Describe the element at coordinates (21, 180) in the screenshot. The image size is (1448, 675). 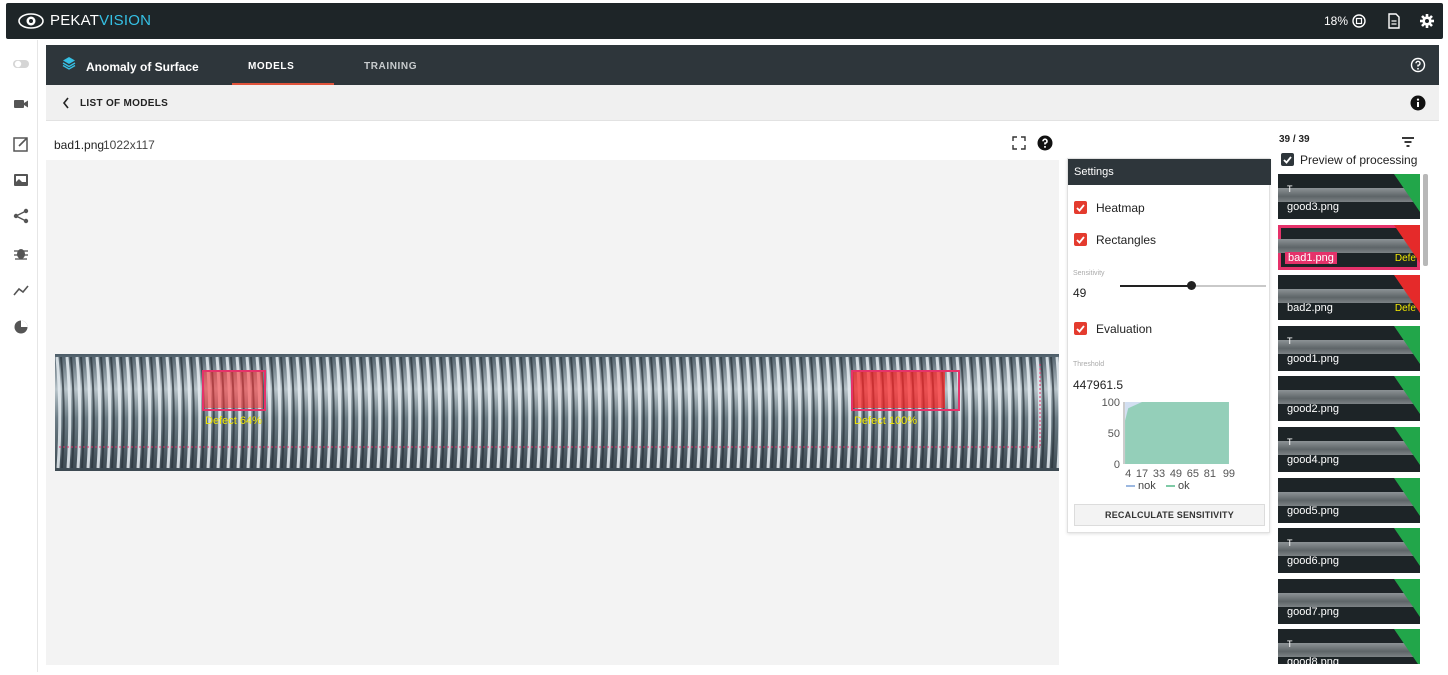
I see `gallery-icon` at that location.